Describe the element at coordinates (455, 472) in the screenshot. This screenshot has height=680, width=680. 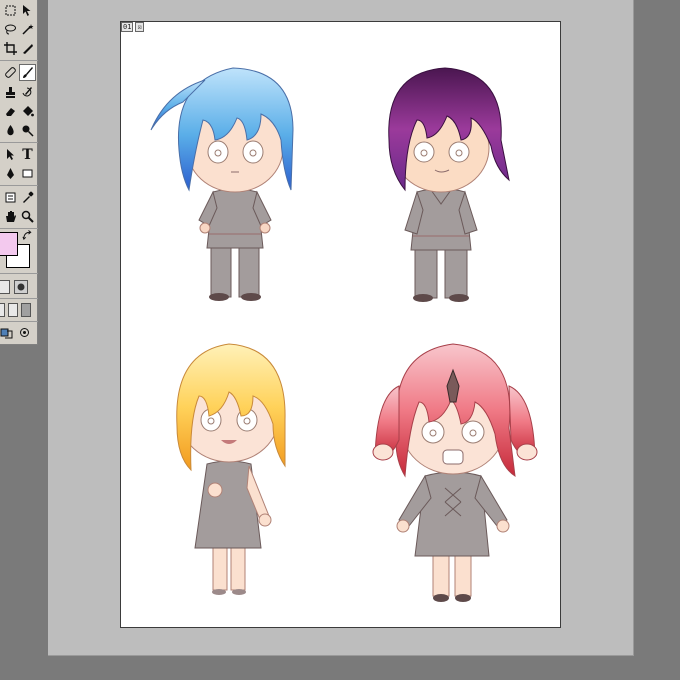
I see `chibi-pink-hair-girl` at that location.